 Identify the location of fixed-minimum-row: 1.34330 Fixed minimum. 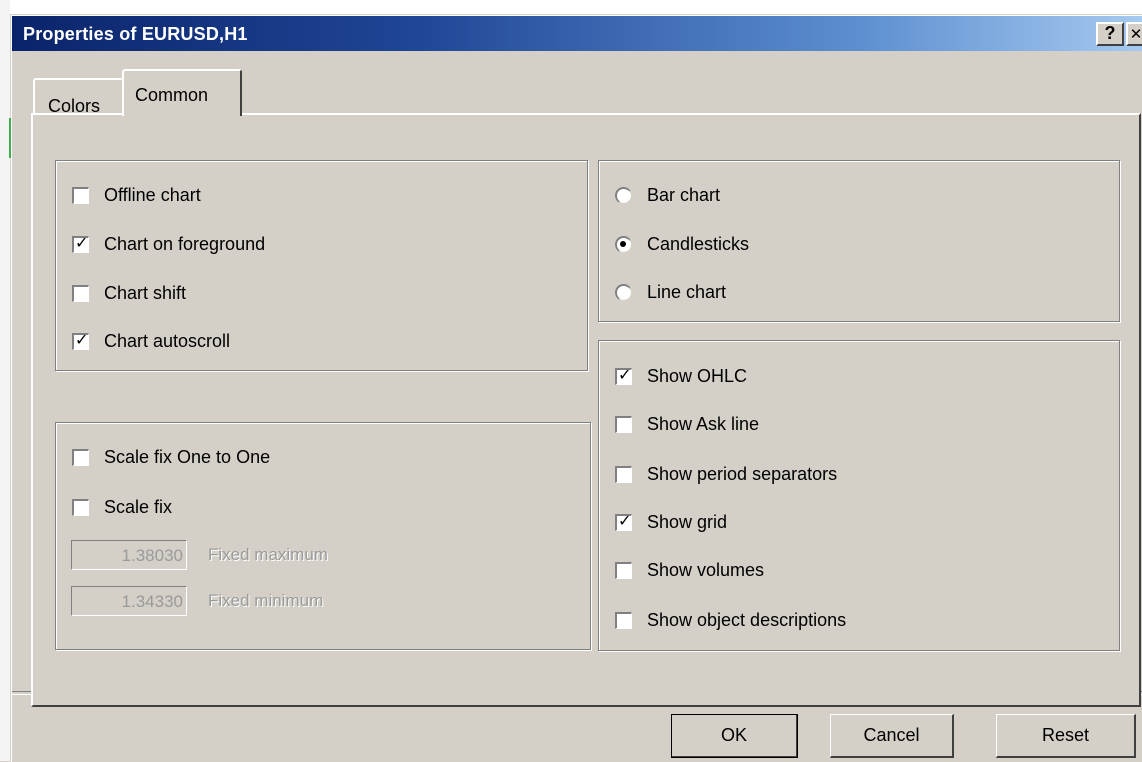
(197, 601).